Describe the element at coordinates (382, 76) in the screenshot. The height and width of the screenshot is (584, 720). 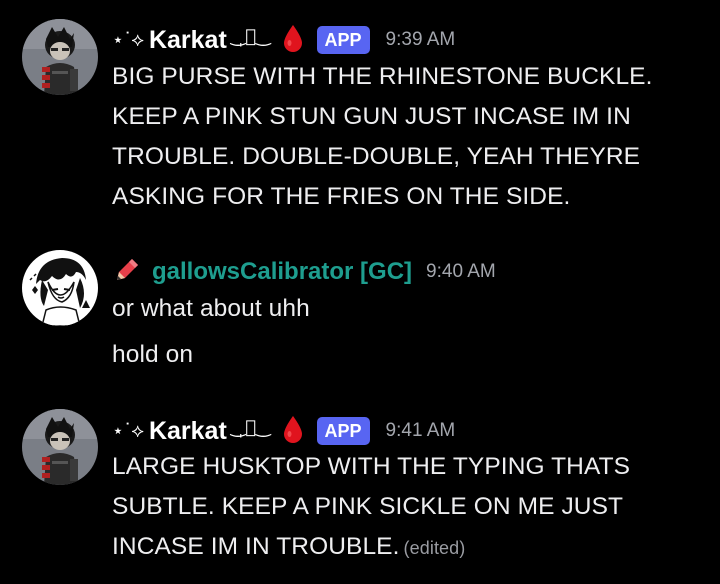
I see `message-line: BIG PURSE WITH THE RHINESTONE BUCKLE.` at that location.